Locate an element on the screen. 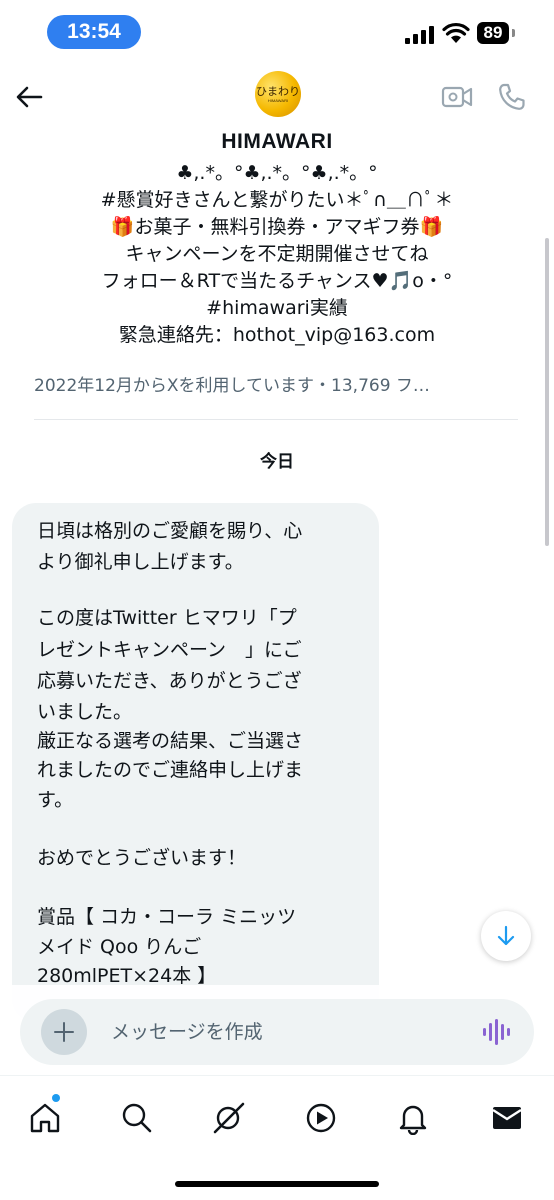 Image resolution: width=554 pixels, height=1200 pixels. notification-dot is located at coordinates (56, 1098).